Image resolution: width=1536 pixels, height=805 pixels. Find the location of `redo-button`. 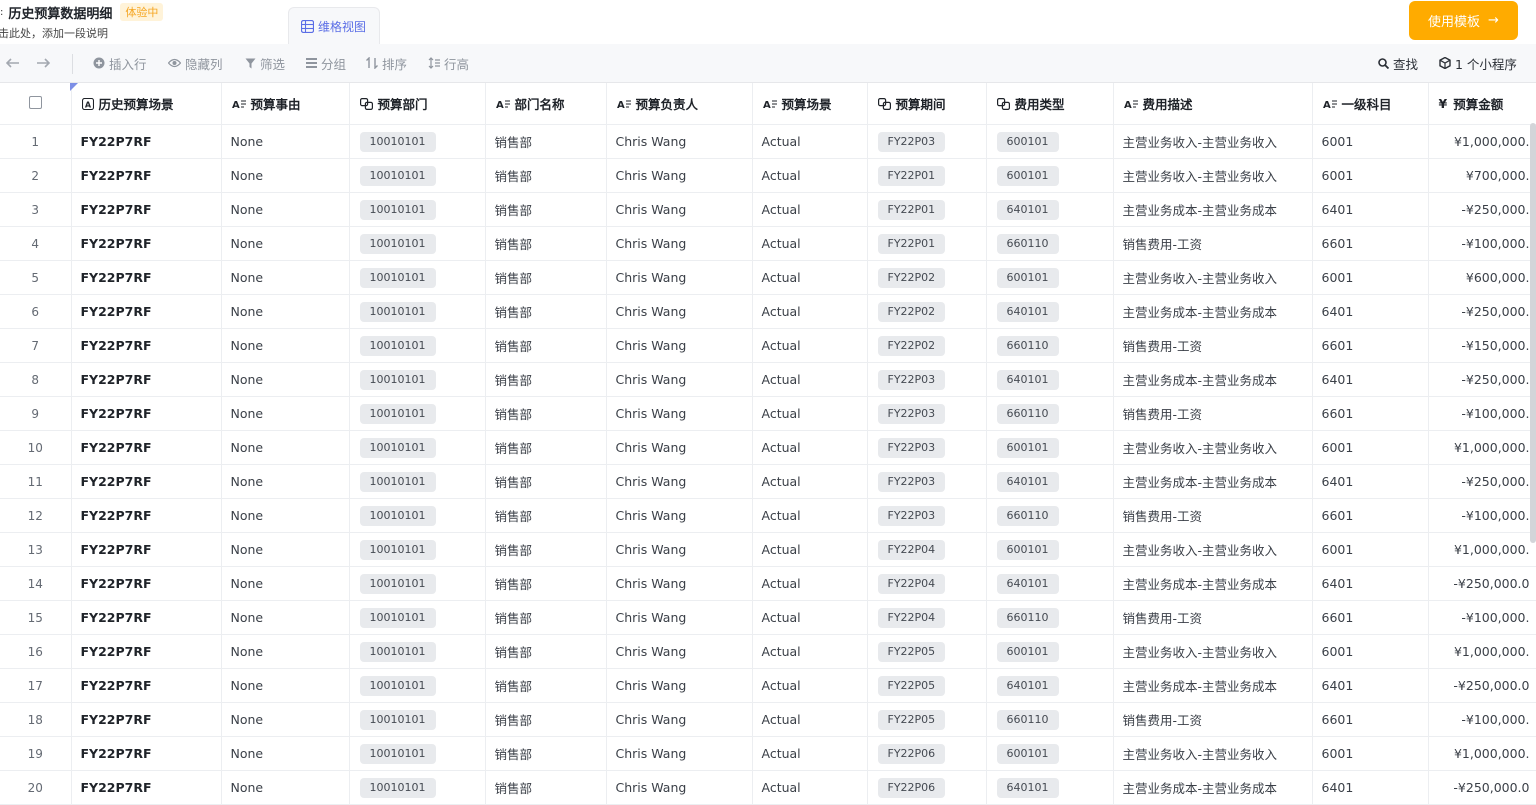

redo-button is located at coordinates (45, 63).